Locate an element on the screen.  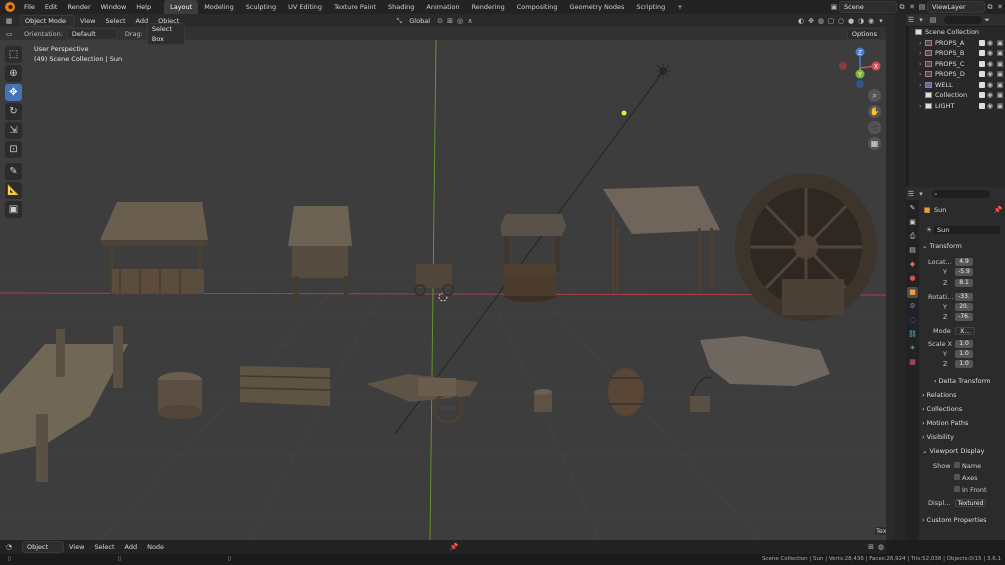
tab-modeling: Modeling is located at coordinates (219, 7).